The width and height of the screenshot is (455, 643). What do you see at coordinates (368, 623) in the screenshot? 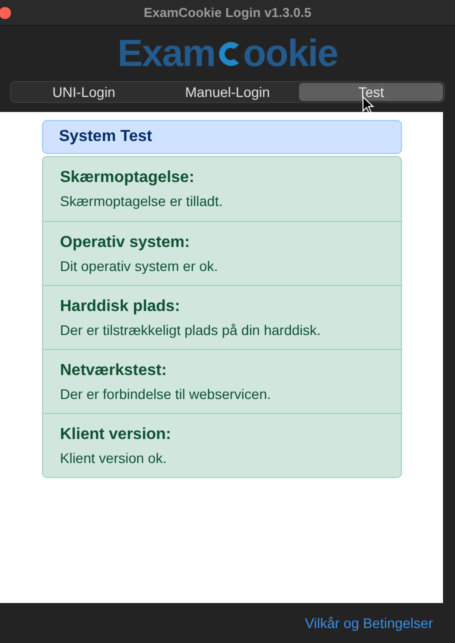
I see `terms-link: Vilkår og Betingelser` at bounding box center [368, 623].